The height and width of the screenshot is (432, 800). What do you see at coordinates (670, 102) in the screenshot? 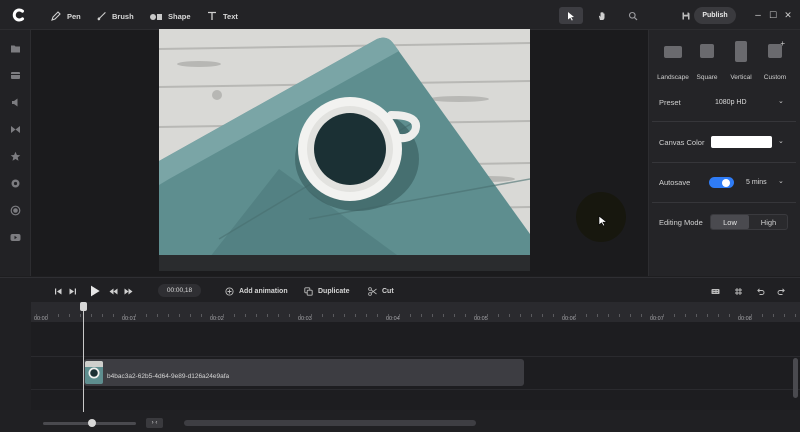
I see `preset-label: Preset` at bounding box center [670, 102].